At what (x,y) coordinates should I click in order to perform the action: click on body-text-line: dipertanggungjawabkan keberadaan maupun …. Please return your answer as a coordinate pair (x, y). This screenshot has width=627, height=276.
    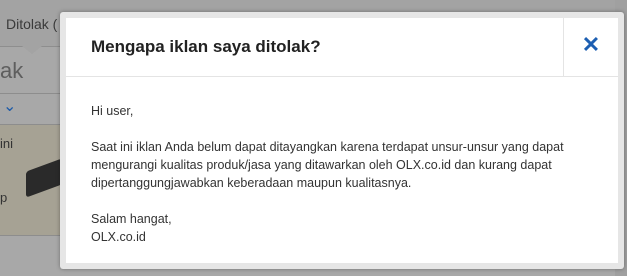
    Looking at the image, I should click on (251, 183).